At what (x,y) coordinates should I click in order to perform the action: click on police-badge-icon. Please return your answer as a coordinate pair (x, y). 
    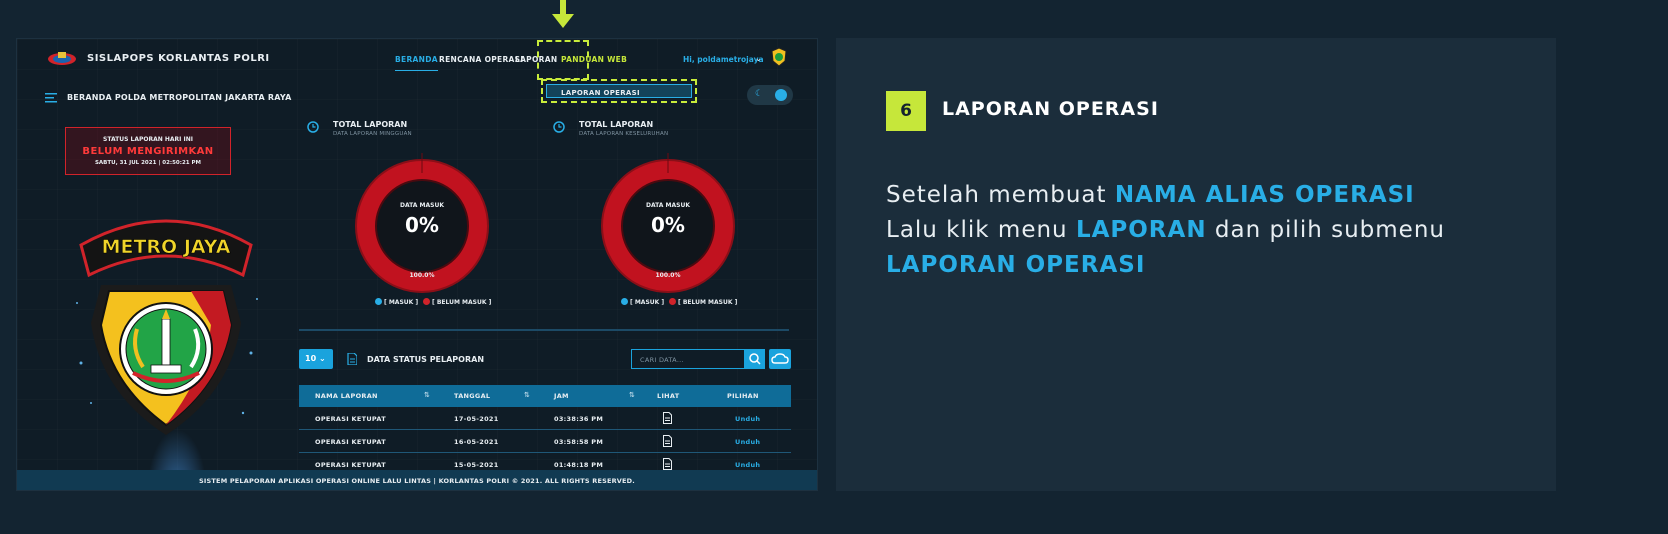
    Looking at the image, I should click on (779, 57).